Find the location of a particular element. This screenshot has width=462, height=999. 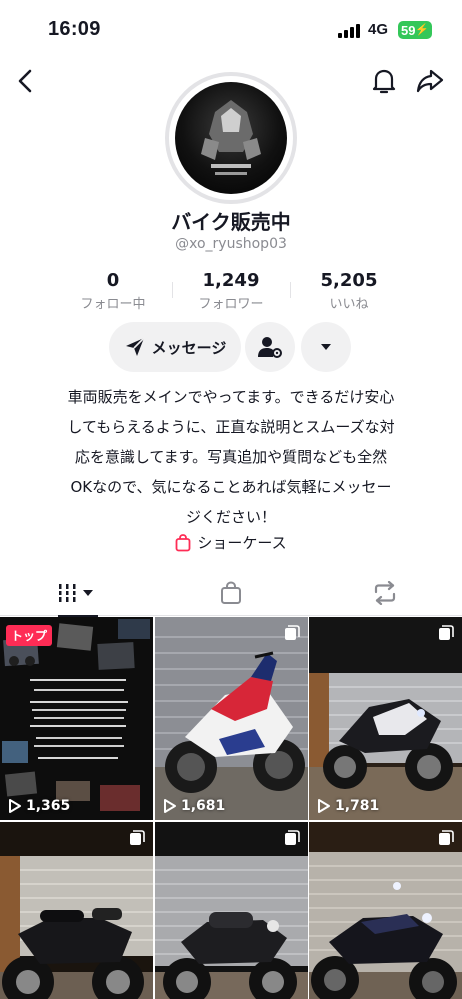

stat-following: 0 フォロー中 is located at coordinates (113, 291).